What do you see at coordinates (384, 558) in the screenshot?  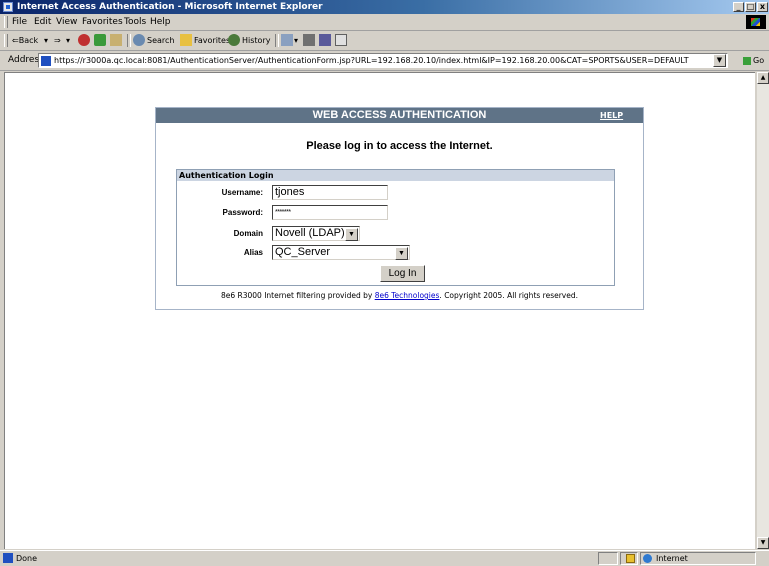 I see `status-bar: Done Internet` at bounding box center [384, 558].